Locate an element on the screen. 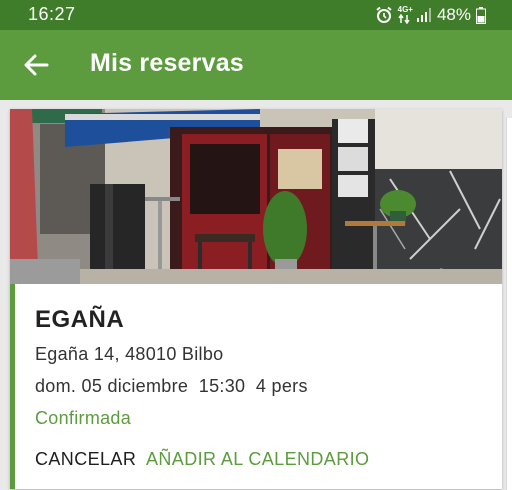  add-to-calendar-button: AÑADIR AL CALENDARIO is located at coordinates (257, 459).